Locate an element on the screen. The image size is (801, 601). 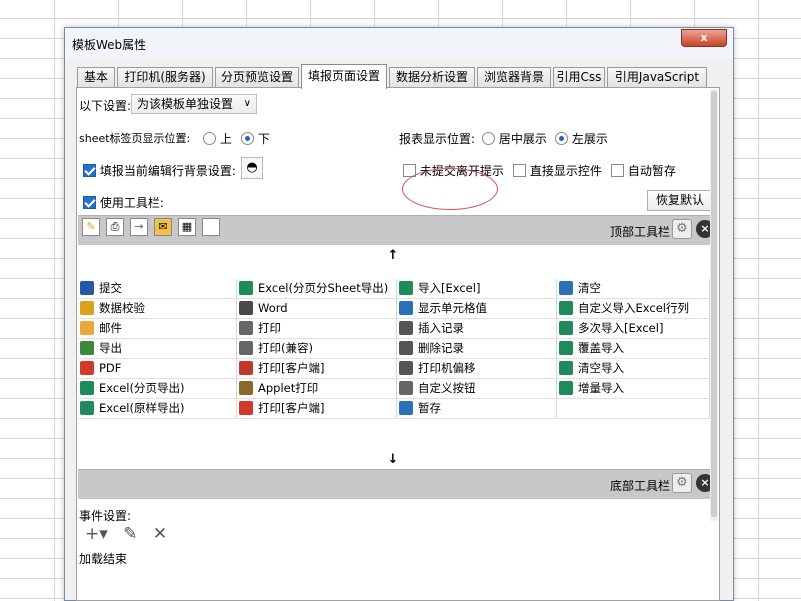
restore-default-button: 恢复默认 is located at coordinates (680, 200).